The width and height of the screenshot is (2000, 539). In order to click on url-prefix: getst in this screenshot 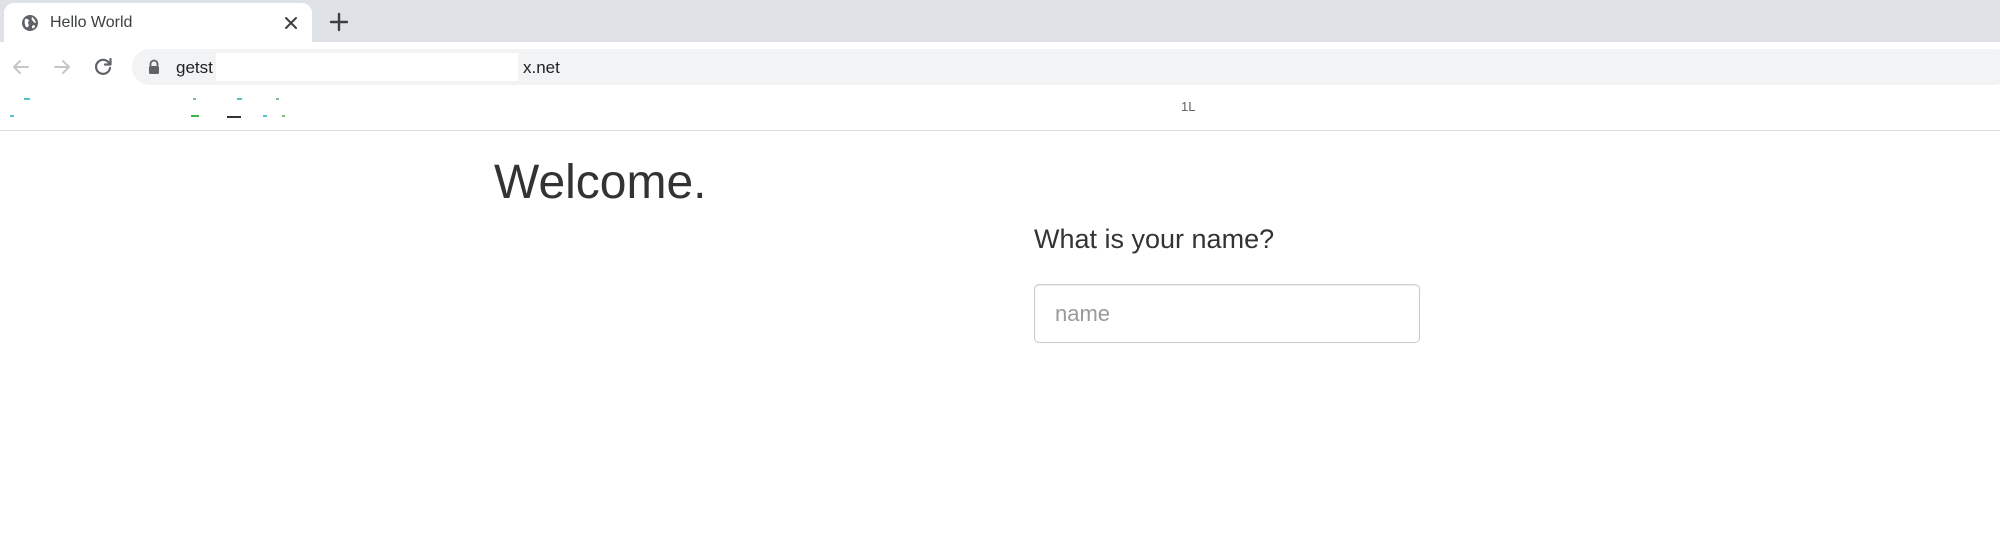, I will do `click(194, 67)`.